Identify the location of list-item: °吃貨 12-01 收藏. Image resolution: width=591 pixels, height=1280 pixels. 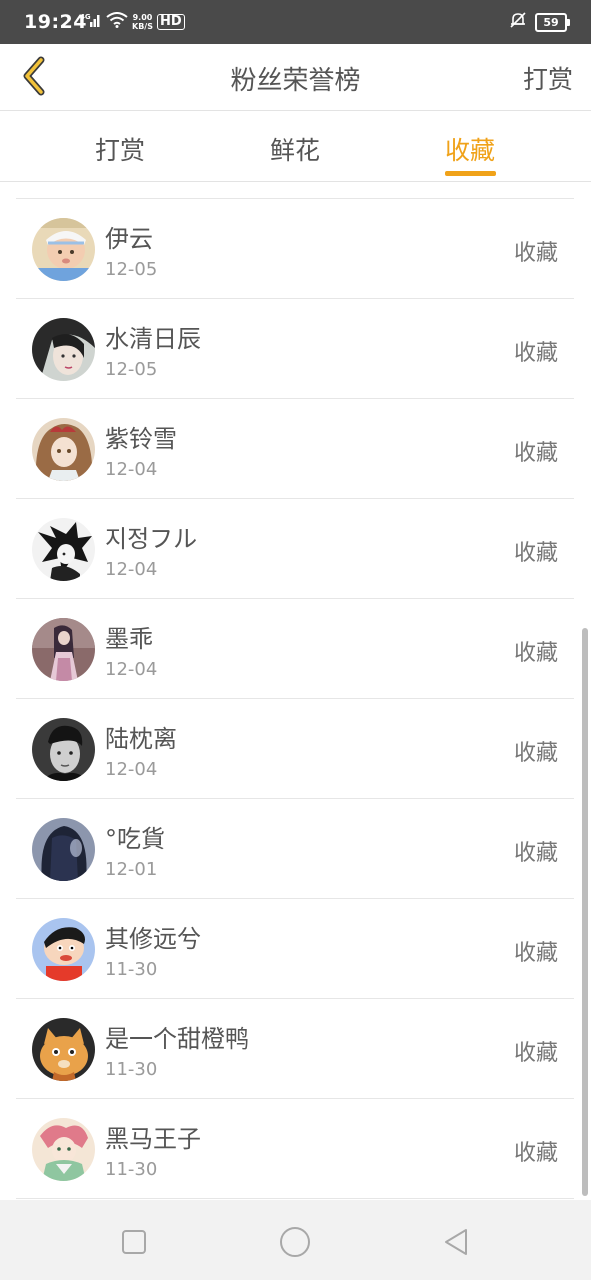
(295, 849).